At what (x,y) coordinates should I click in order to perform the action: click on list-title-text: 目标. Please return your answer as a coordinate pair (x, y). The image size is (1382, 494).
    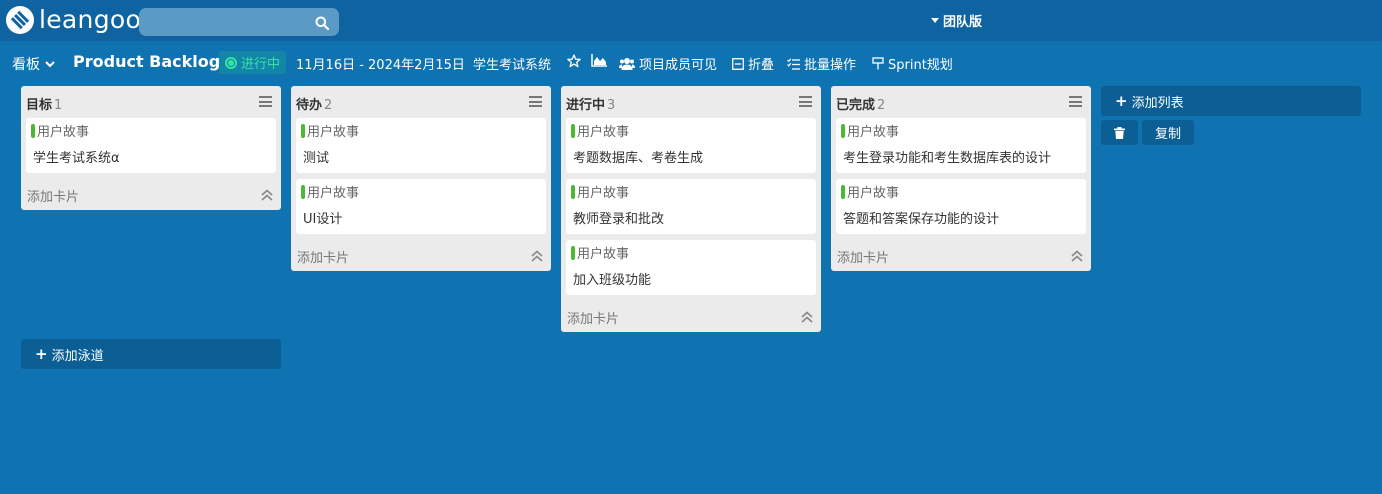
    Looking at the image, I should click on (39, 105).